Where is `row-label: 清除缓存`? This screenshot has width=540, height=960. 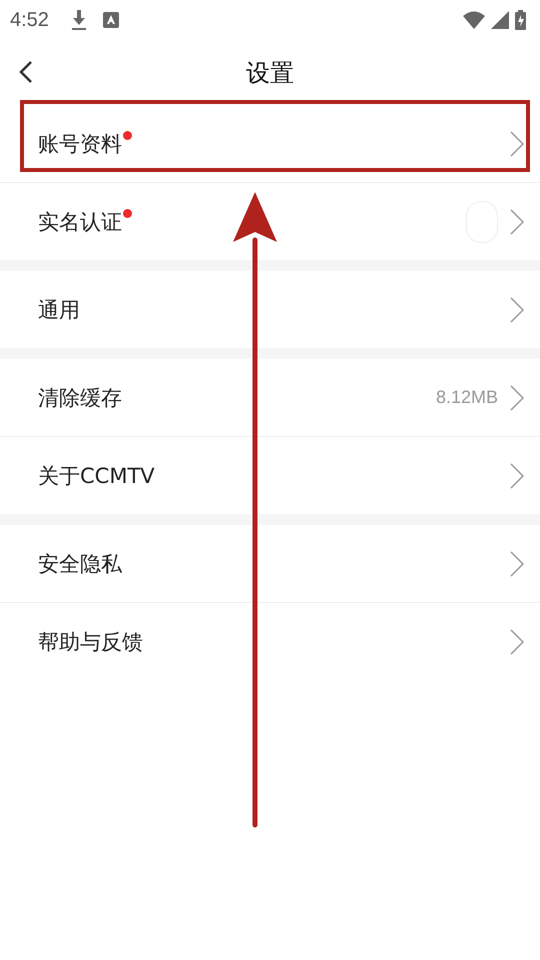 row-label: 清除缓存 is located at coordinates (80, 398).